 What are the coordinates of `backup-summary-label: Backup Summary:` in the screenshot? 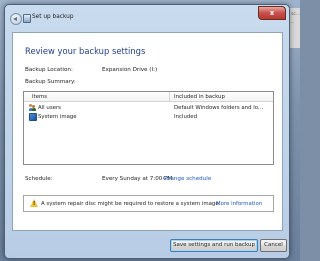 It's located at (50, 82).